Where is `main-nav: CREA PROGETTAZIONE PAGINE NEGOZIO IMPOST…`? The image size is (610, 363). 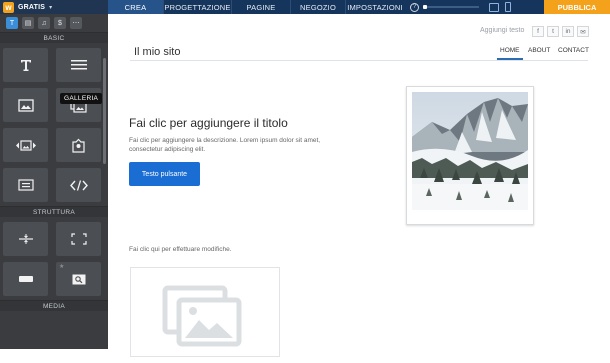 main-nav: CREA PROGETTAZIONE PAGINE NEGOZIO IMPOST… is located at coordinates (256, 7).